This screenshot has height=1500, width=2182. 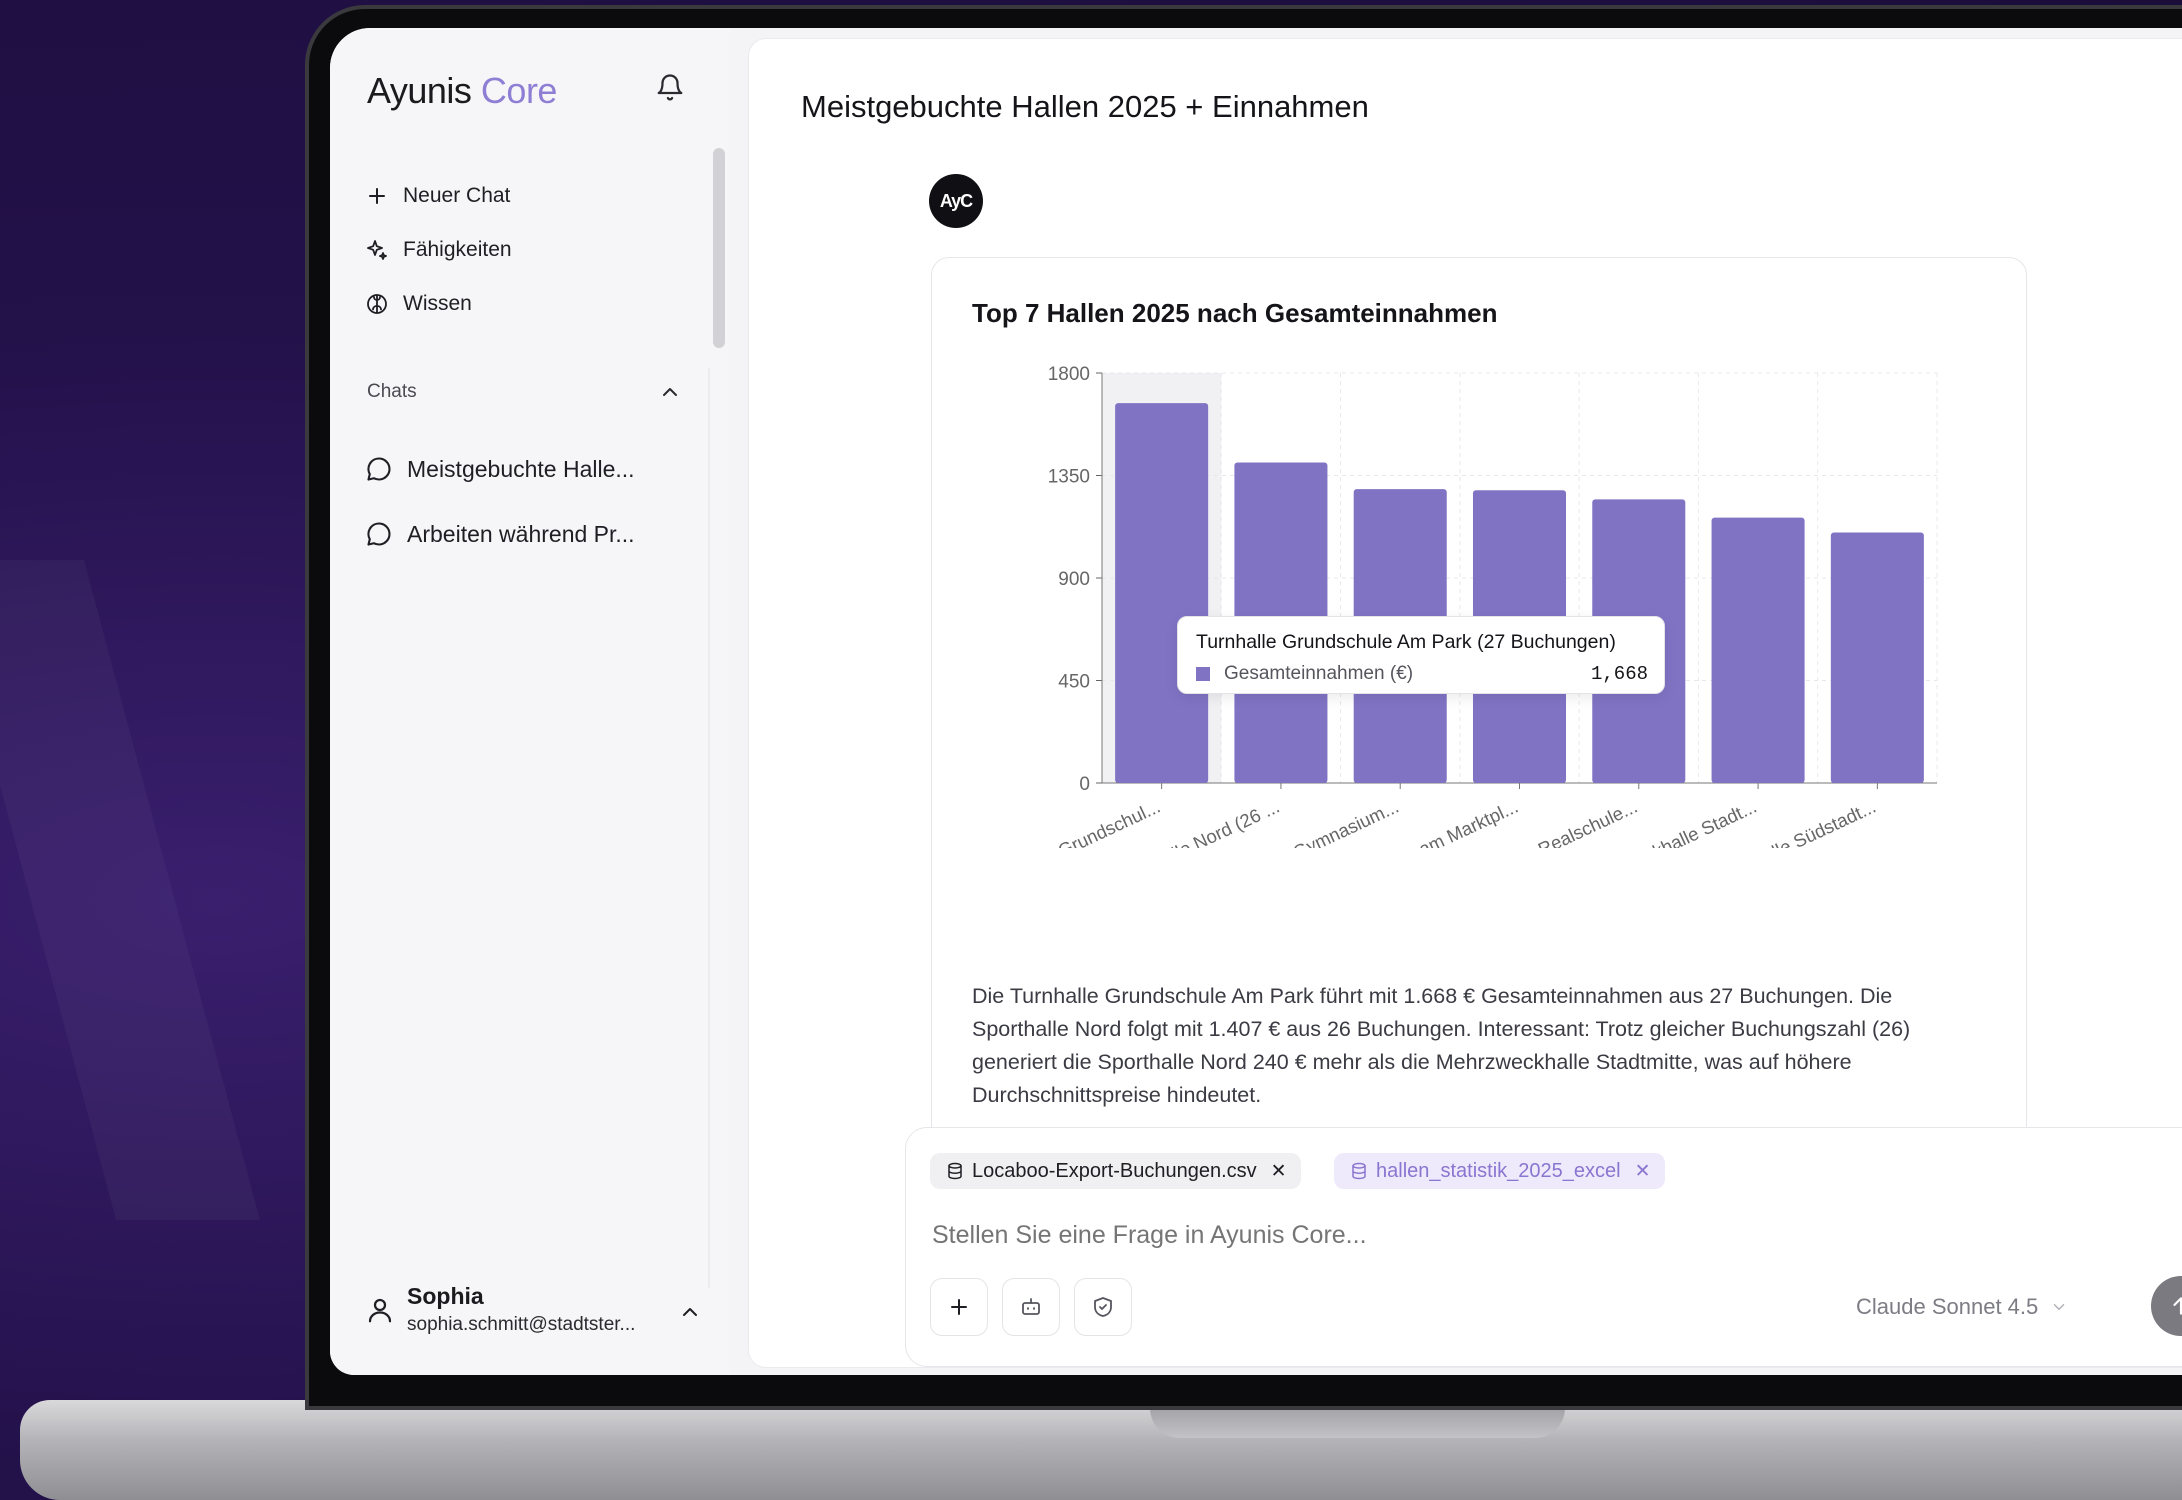 I want to click on arrow-up-icon, so click(x=2177, y=1306).